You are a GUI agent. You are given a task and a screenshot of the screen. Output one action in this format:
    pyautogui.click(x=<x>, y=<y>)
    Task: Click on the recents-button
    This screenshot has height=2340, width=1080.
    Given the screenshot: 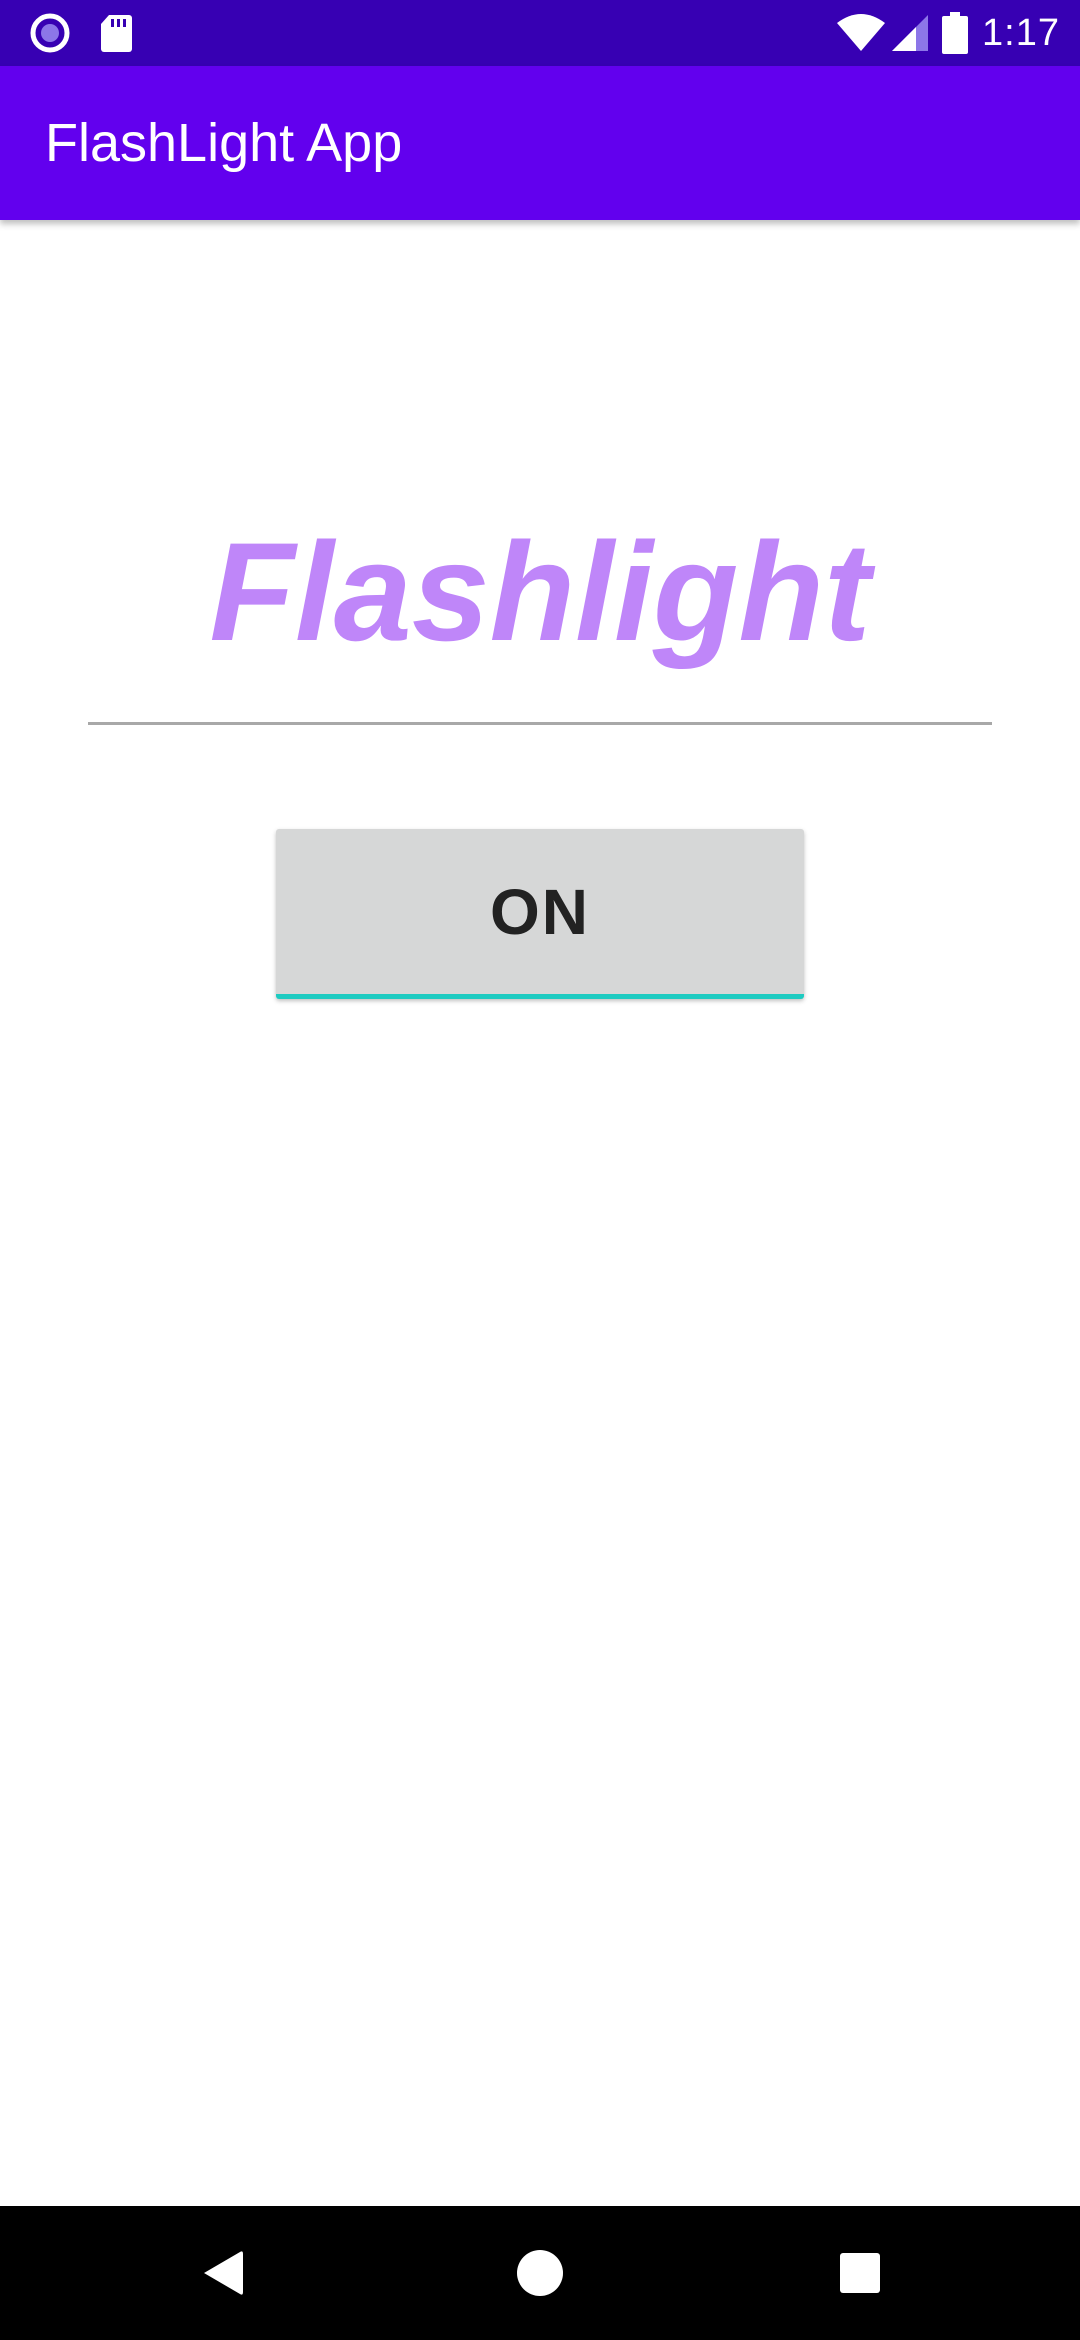 What is the action you would take?
    pyautogui.click(x=860, y=2273)
    